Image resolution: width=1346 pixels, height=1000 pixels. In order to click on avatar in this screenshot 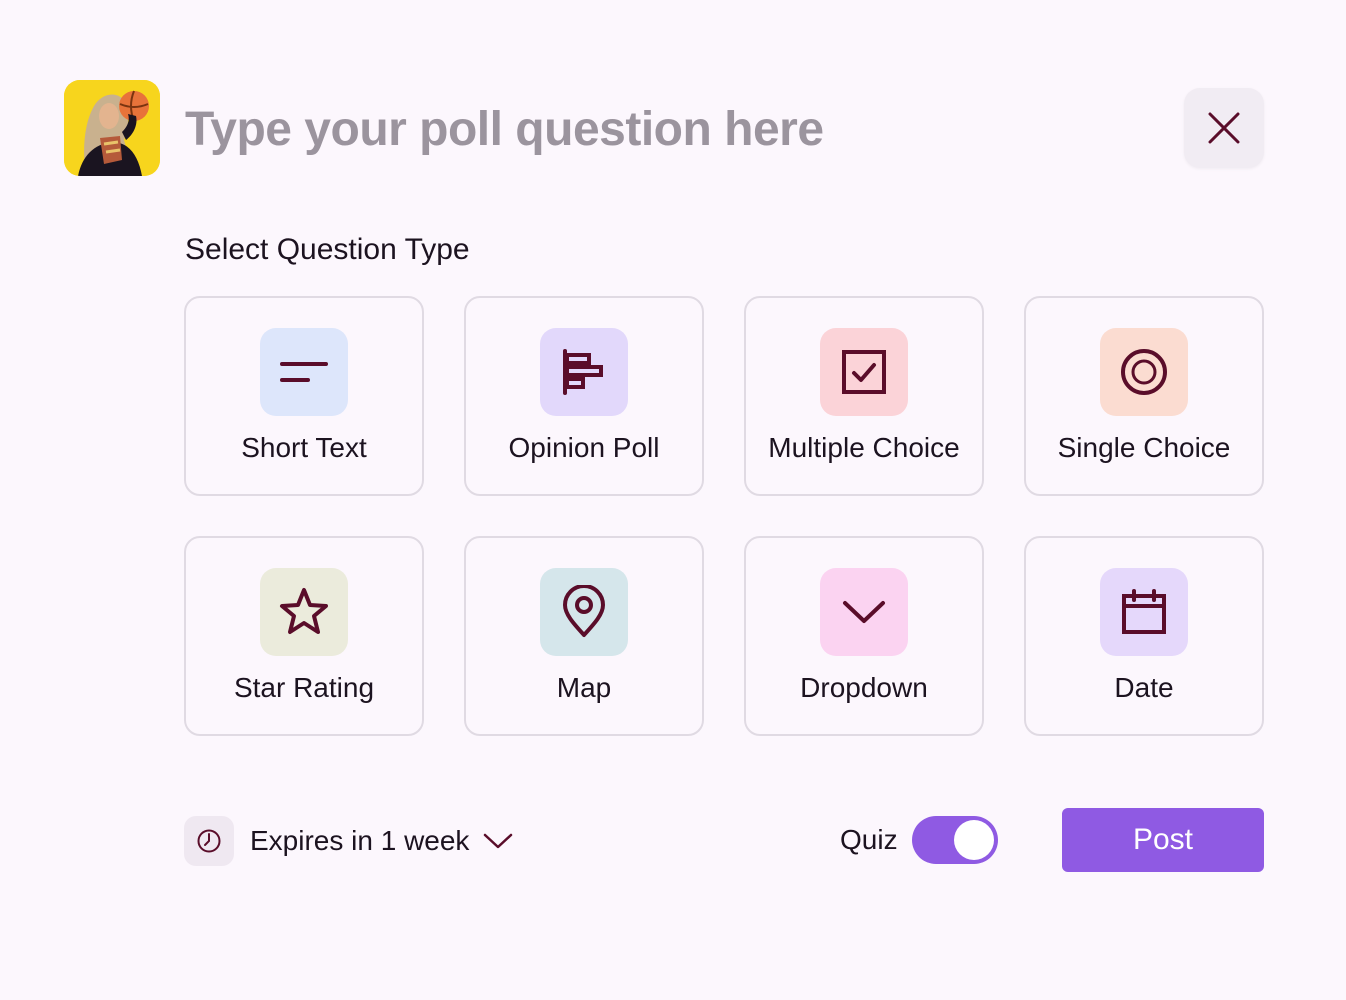, I will do `click(112, 128)`.